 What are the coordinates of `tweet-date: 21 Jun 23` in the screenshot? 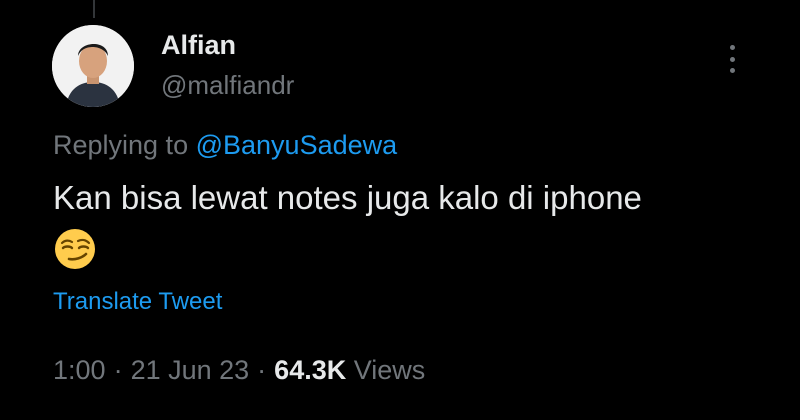 It's located at (190, 370).